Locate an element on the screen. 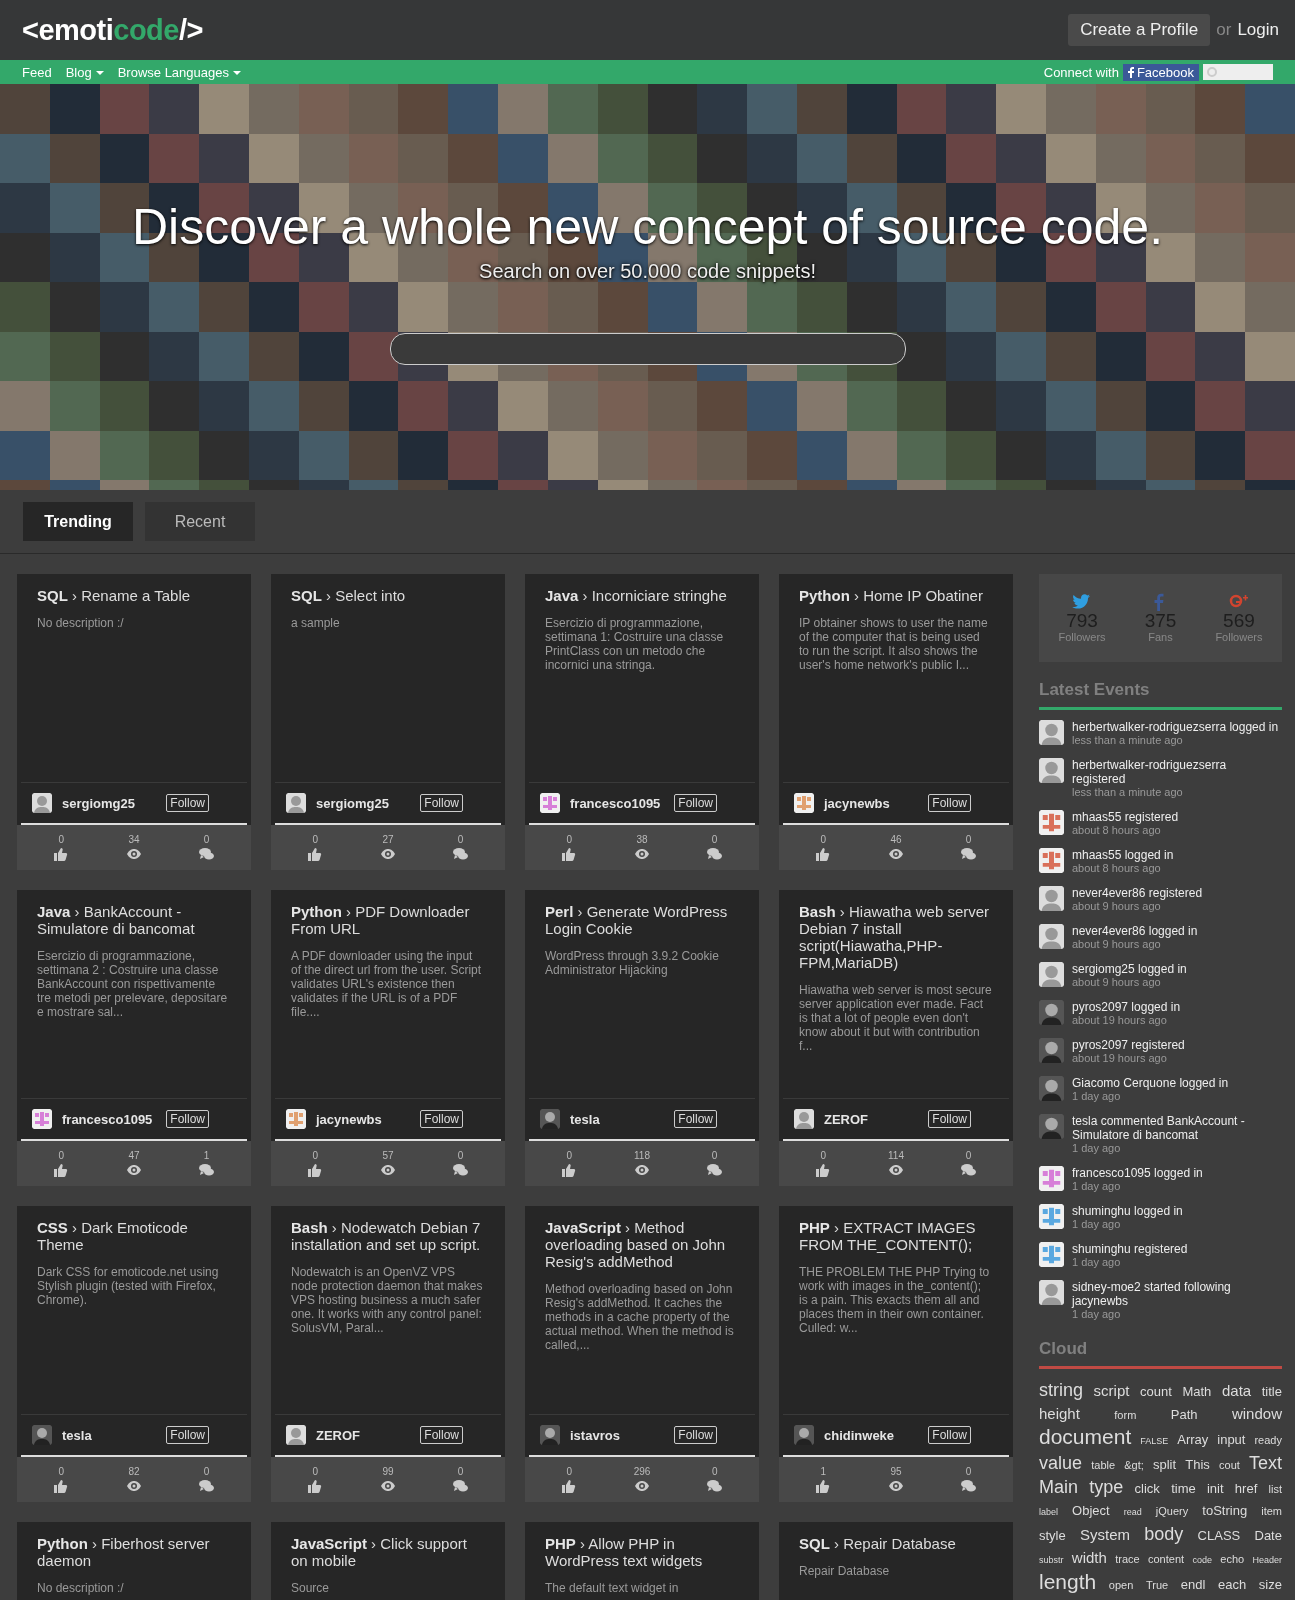 The width and height of the screenshot is (1295, 1600). tag-link: document is located at coordinates (1085, 1437).